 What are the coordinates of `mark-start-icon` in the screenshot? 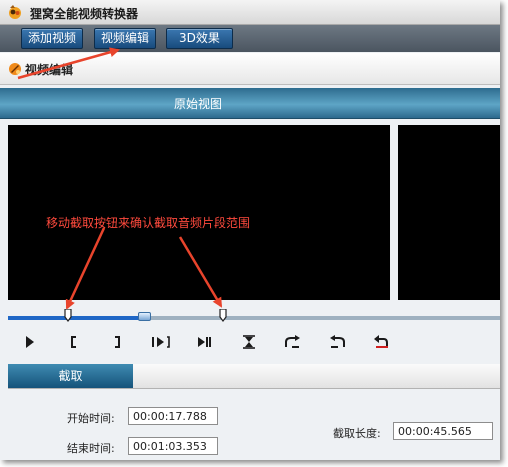 It's located at (74, 342).